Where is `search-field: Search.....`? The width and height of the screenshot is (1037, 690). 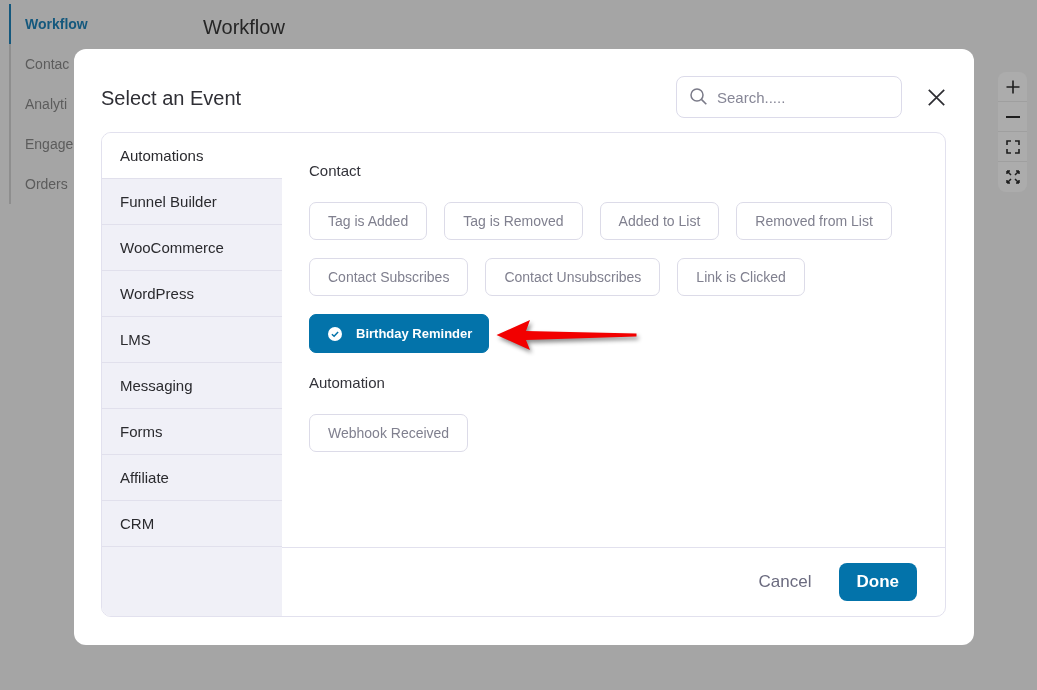
search-field: Search..... is located at coordinates (789, 97).